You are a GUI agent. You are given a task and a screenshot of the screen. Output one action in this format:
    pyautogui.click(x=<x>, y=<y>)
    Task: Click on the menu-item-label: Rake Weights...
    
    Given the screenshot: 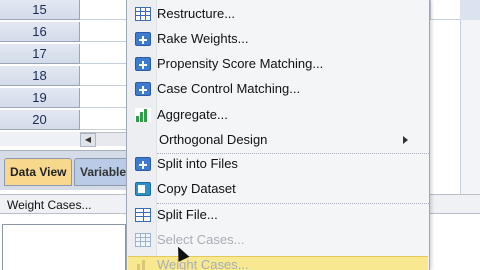 What is the action you would take?
    pyautogui.click(x=203, y=38)
    